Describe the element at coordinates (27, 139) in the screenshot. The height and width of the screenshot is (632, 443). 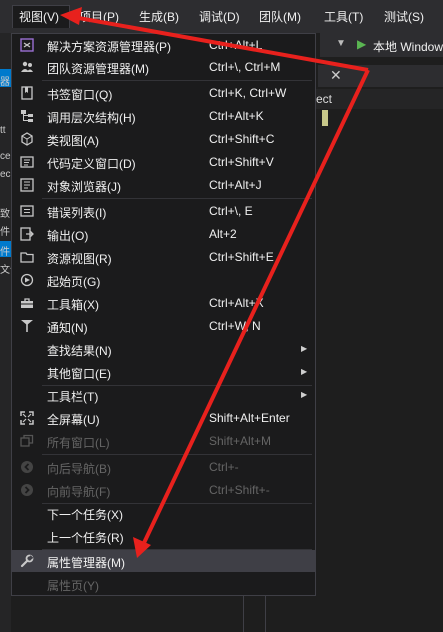
I see `class-view-icon` at that location.